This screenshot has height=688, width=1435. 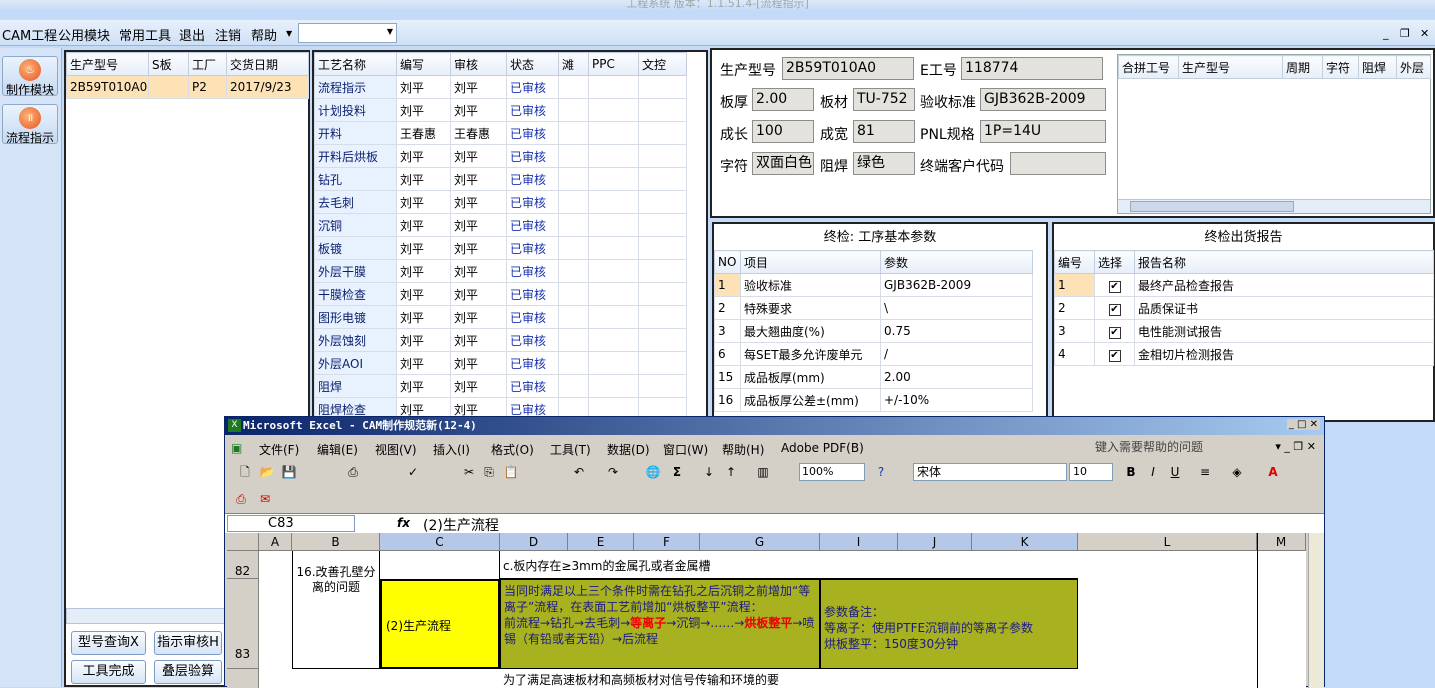 What do you see at coordinates (873, 331) in the screenshot?
I see `table-row: 3 最大翘曲度(%) 0.75` at bounding box center [873, 331].